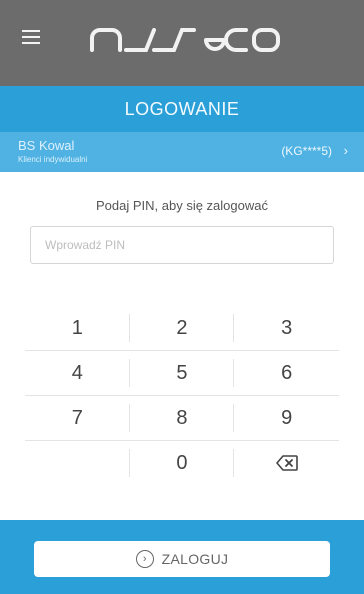 Image resolution: width=364 pixels, height=594 pixels. What do you see at coordinates (306, 151) in the screenshot?
I see `client-id: (KG****5)` at bounding box center [306, 151].